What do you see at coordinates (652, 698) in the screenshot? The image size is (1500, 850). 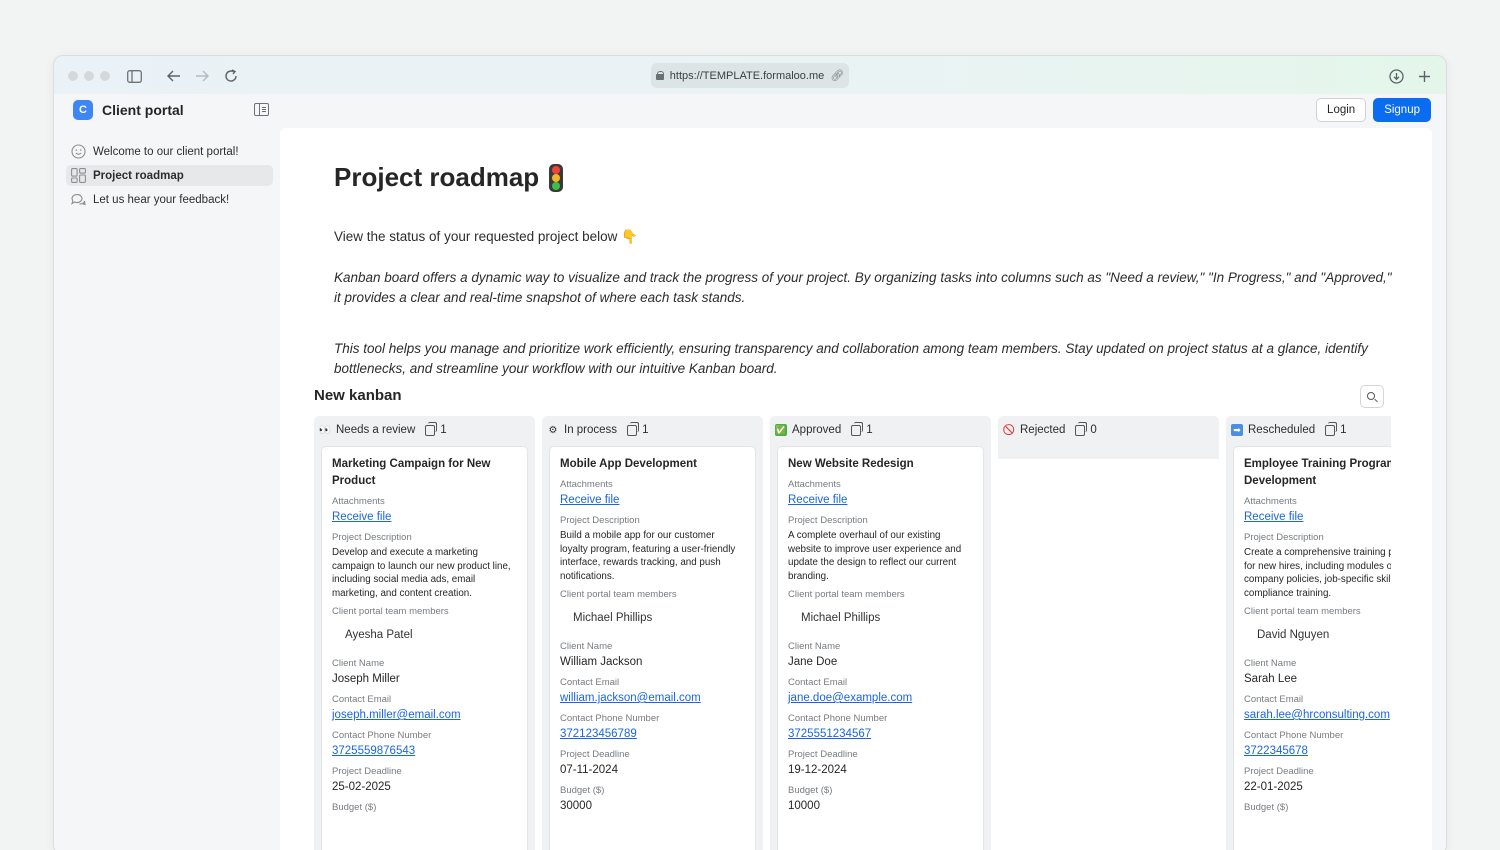 I see `contact-email-link: william.jackson@email.com` at bounding box center [652, 698].